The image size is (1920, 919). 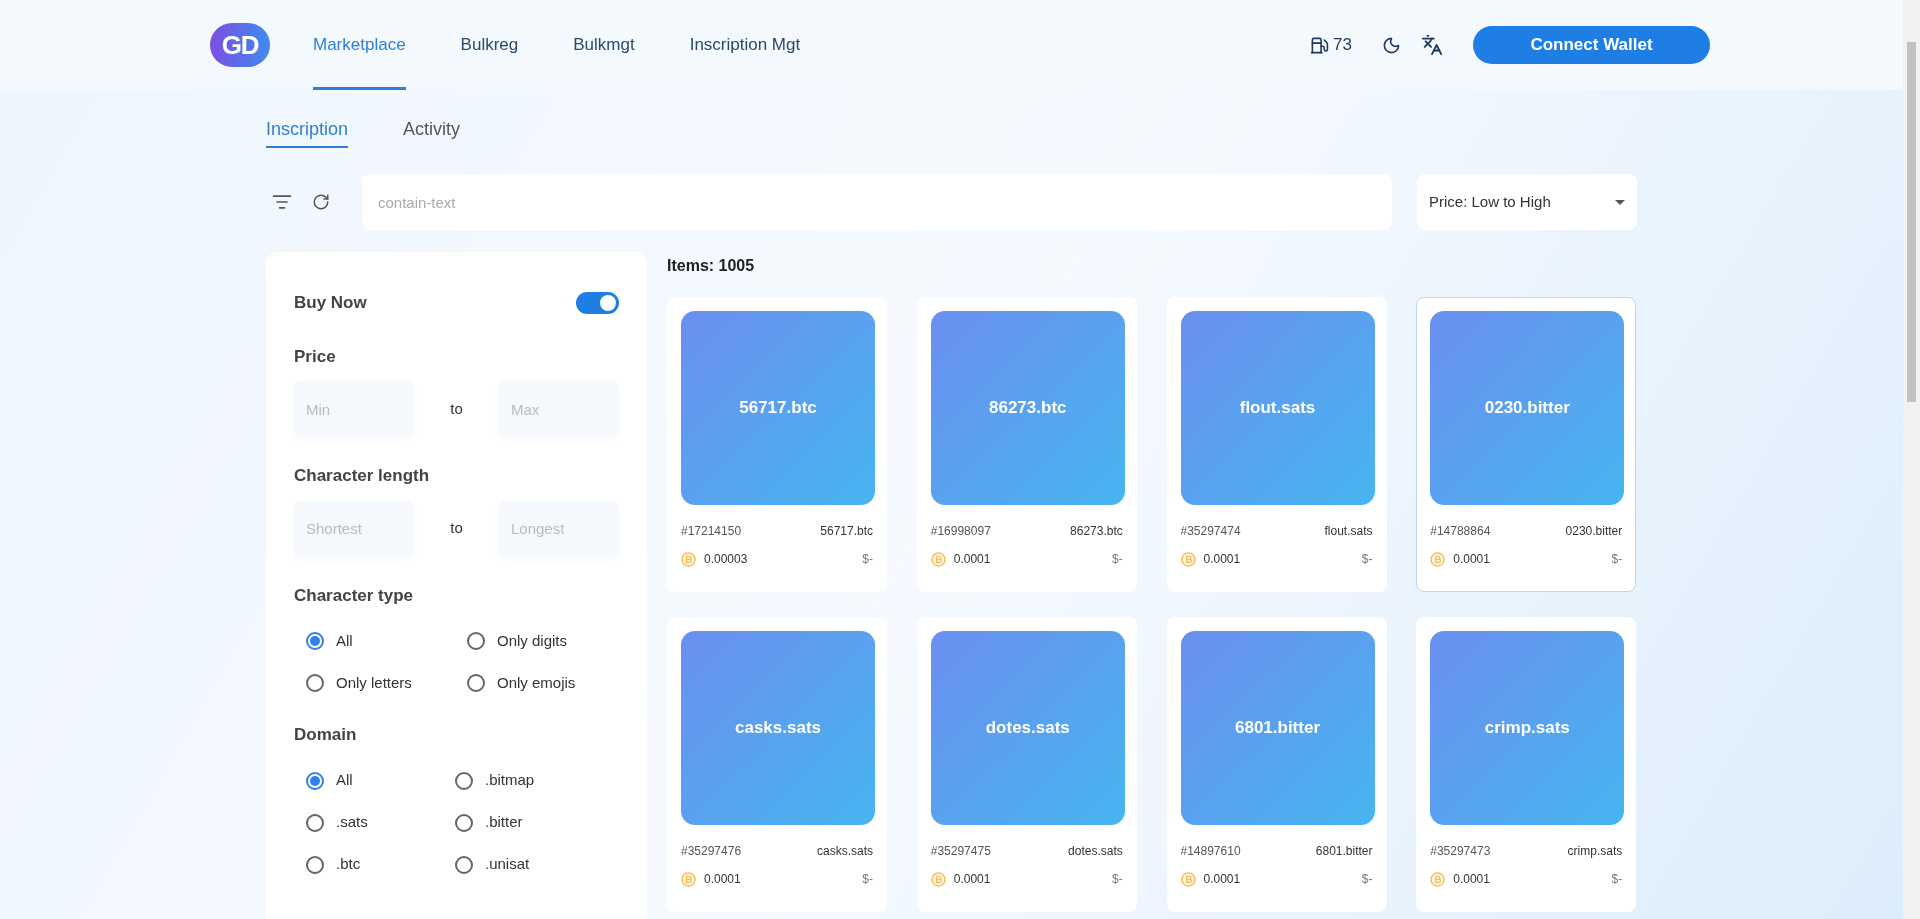 What do you see at coordinates (1348, 531) in the screenshot?
I see `item-name: flout.sats` at bounding box center [1348, 531].